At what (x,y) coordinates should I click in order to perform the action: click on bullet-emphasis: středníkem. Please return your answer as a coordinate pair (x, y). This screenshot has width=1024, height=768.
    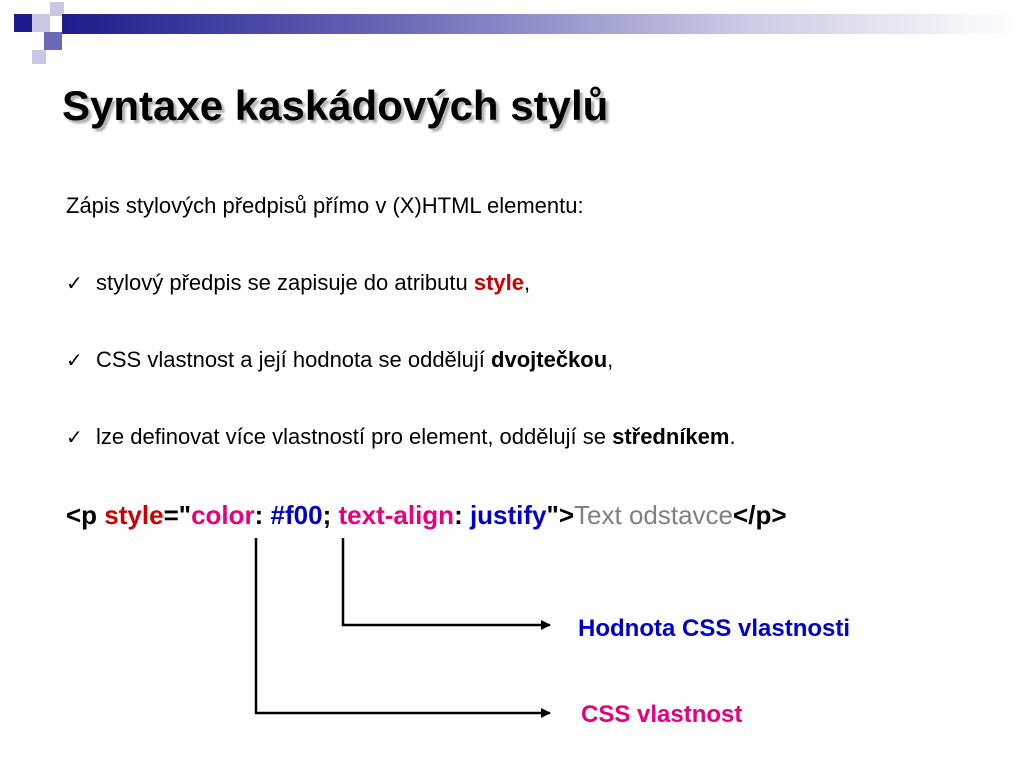
    Looking at the image, I should click on (671, 436).